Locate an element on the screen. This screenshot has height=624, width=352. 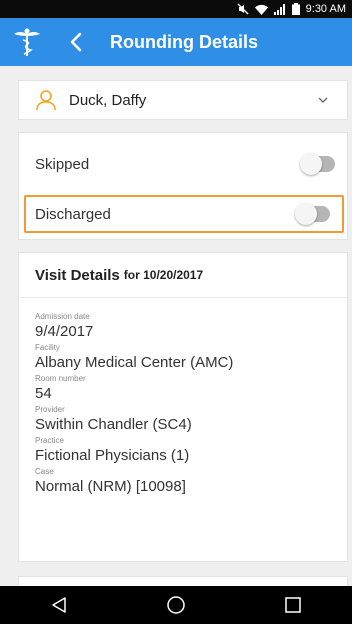
skipped-label: Skipped is located at coordinates (62, 164).